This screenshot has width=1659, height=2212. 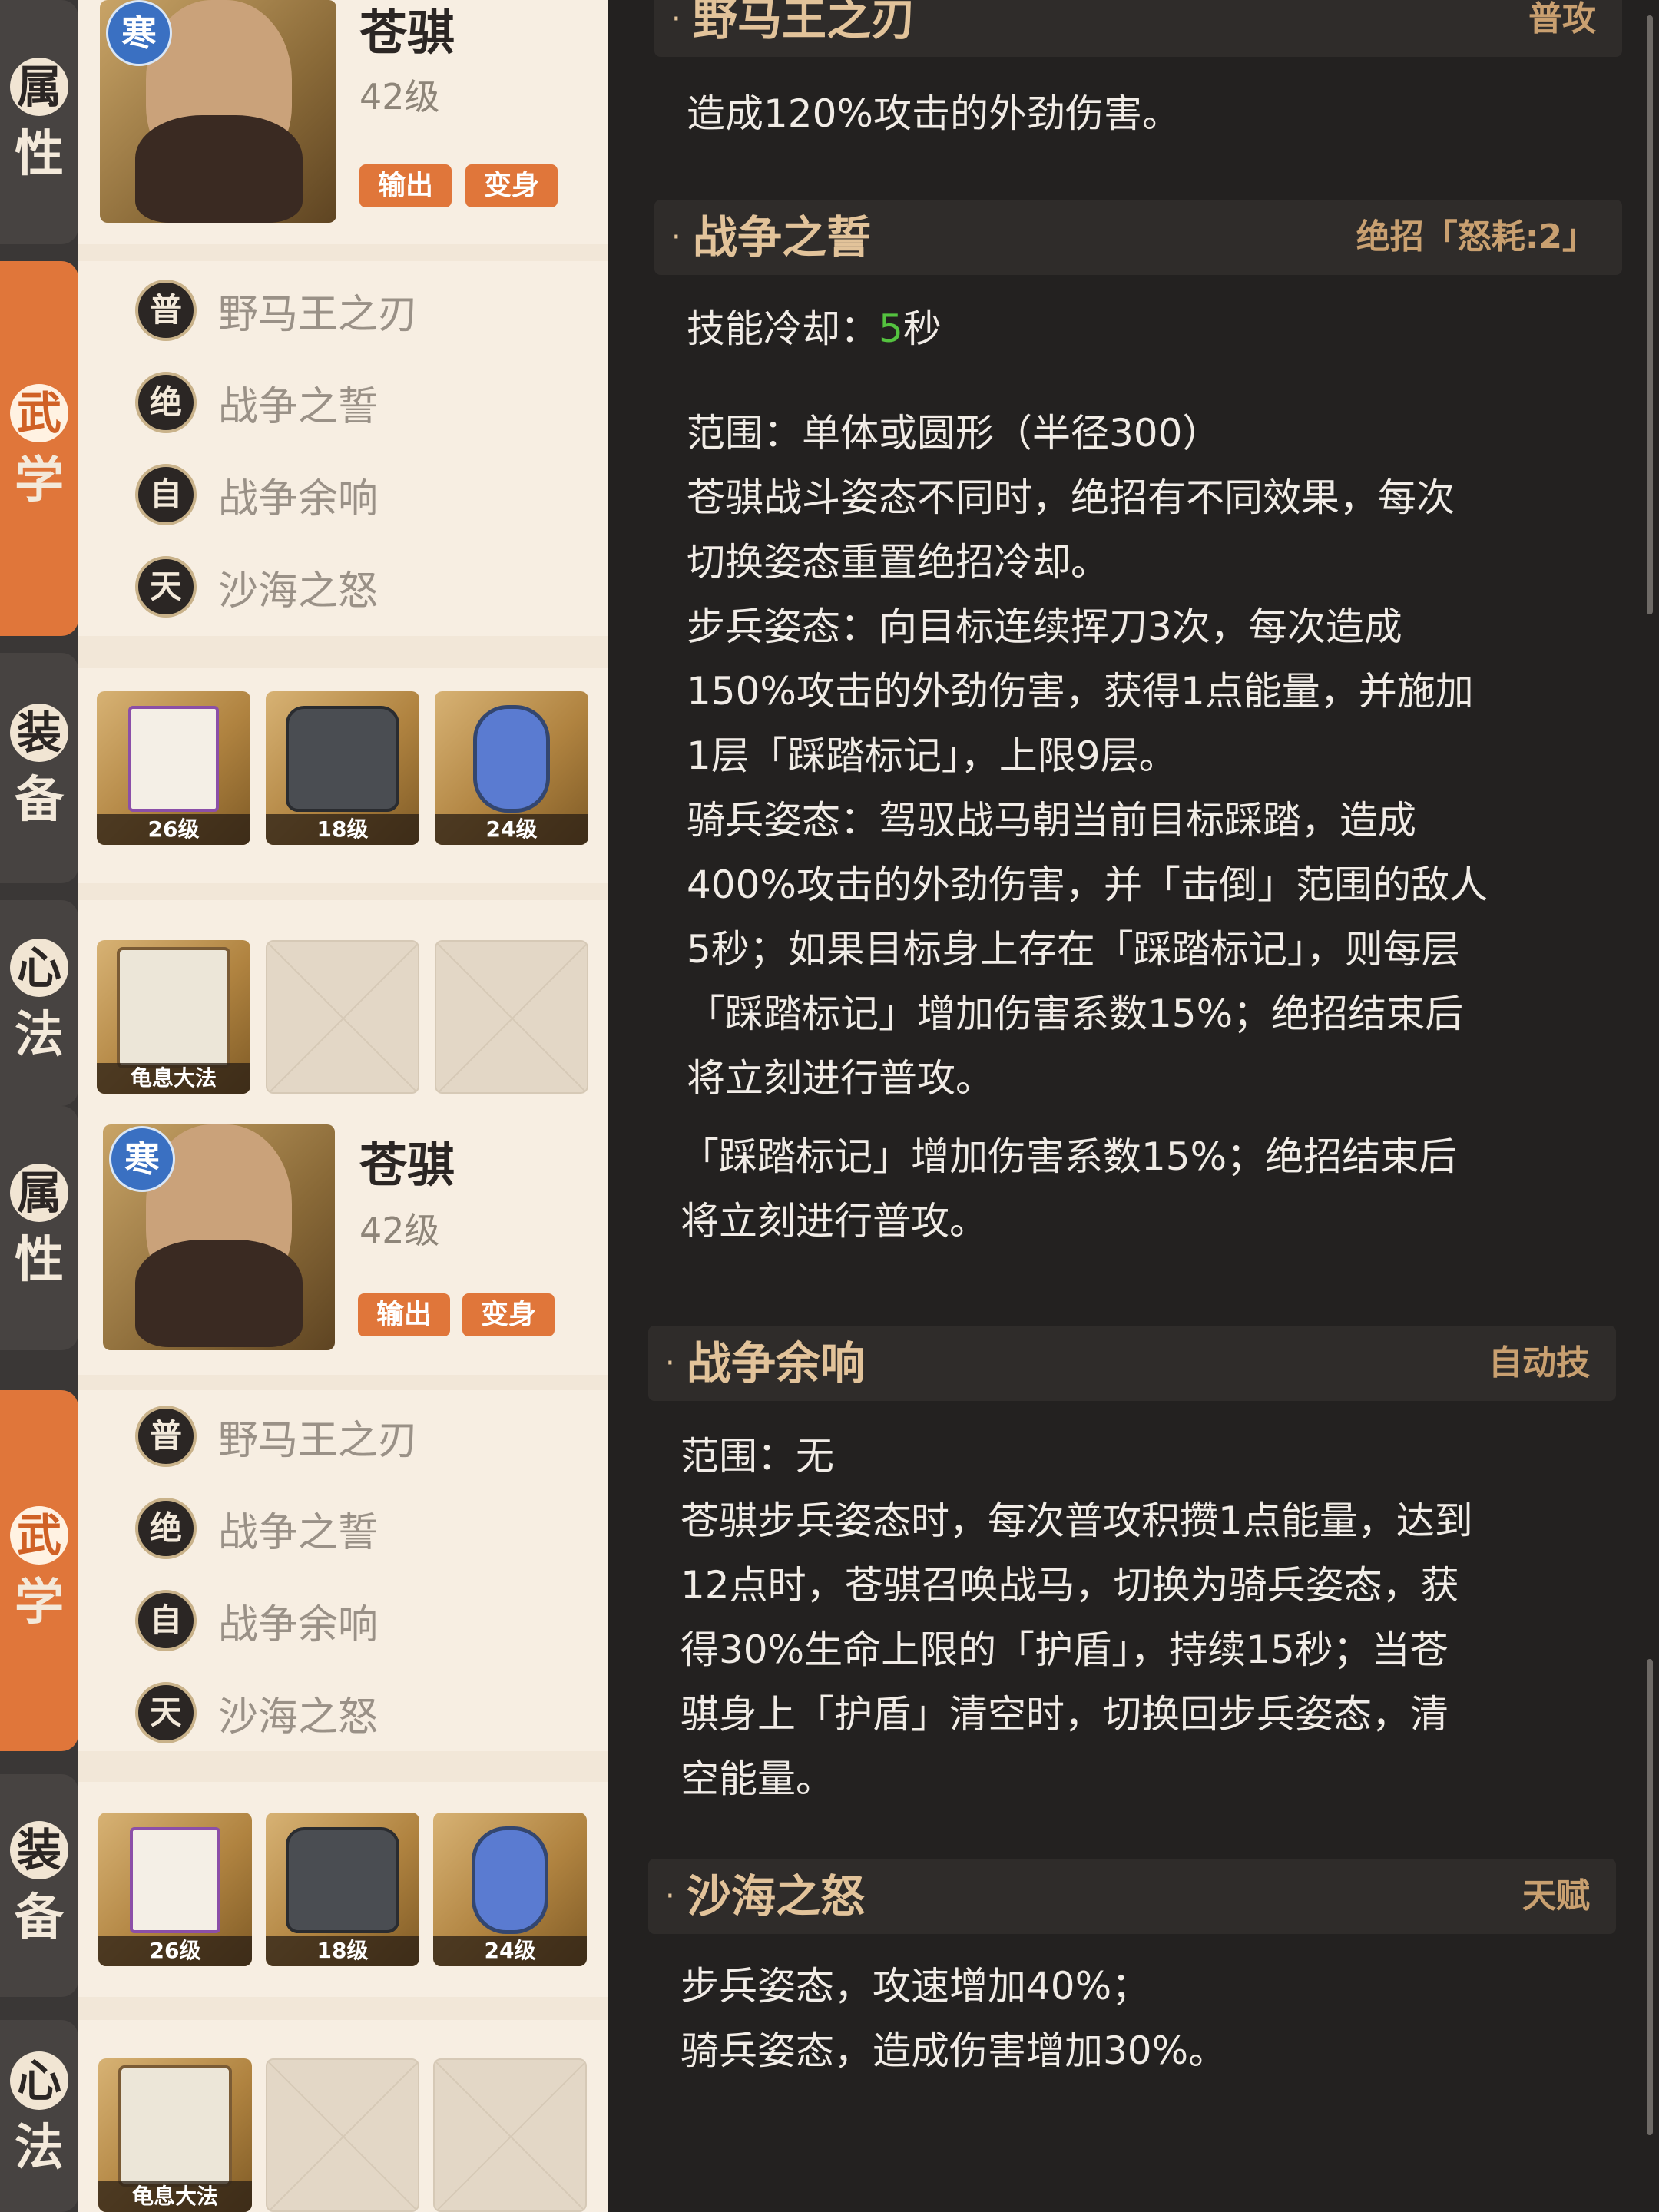 I want to click on tab-heart-char1: 心, so click(x=39, y=968).